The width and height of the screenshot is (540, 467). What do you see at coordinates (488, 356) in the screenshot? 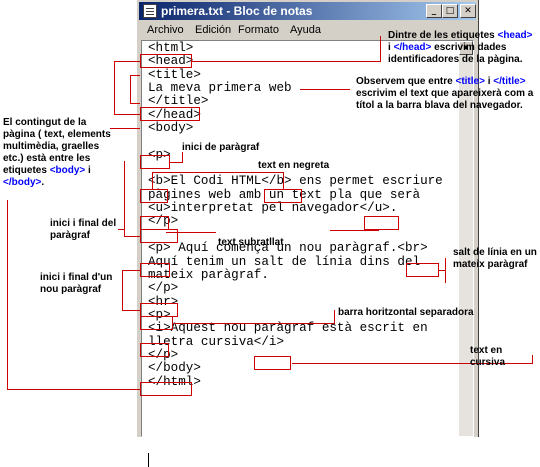
I see `annotation-italic: text en cursiva` at bounding box center [488, 356].